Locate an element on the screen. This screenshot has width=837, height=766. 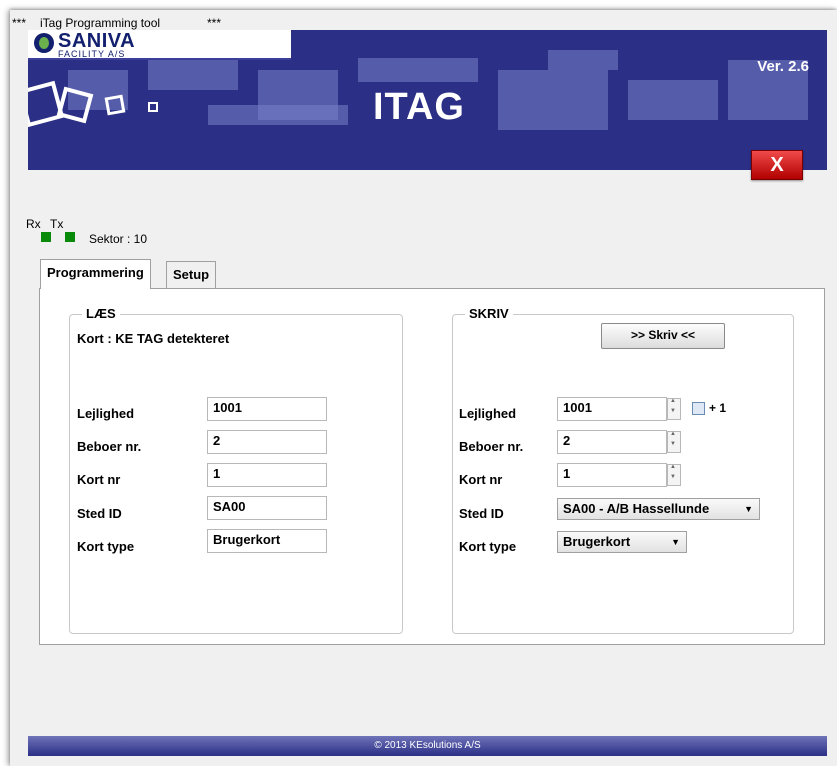
plus-one-label: + 1 is located at coordinates (718, 408).